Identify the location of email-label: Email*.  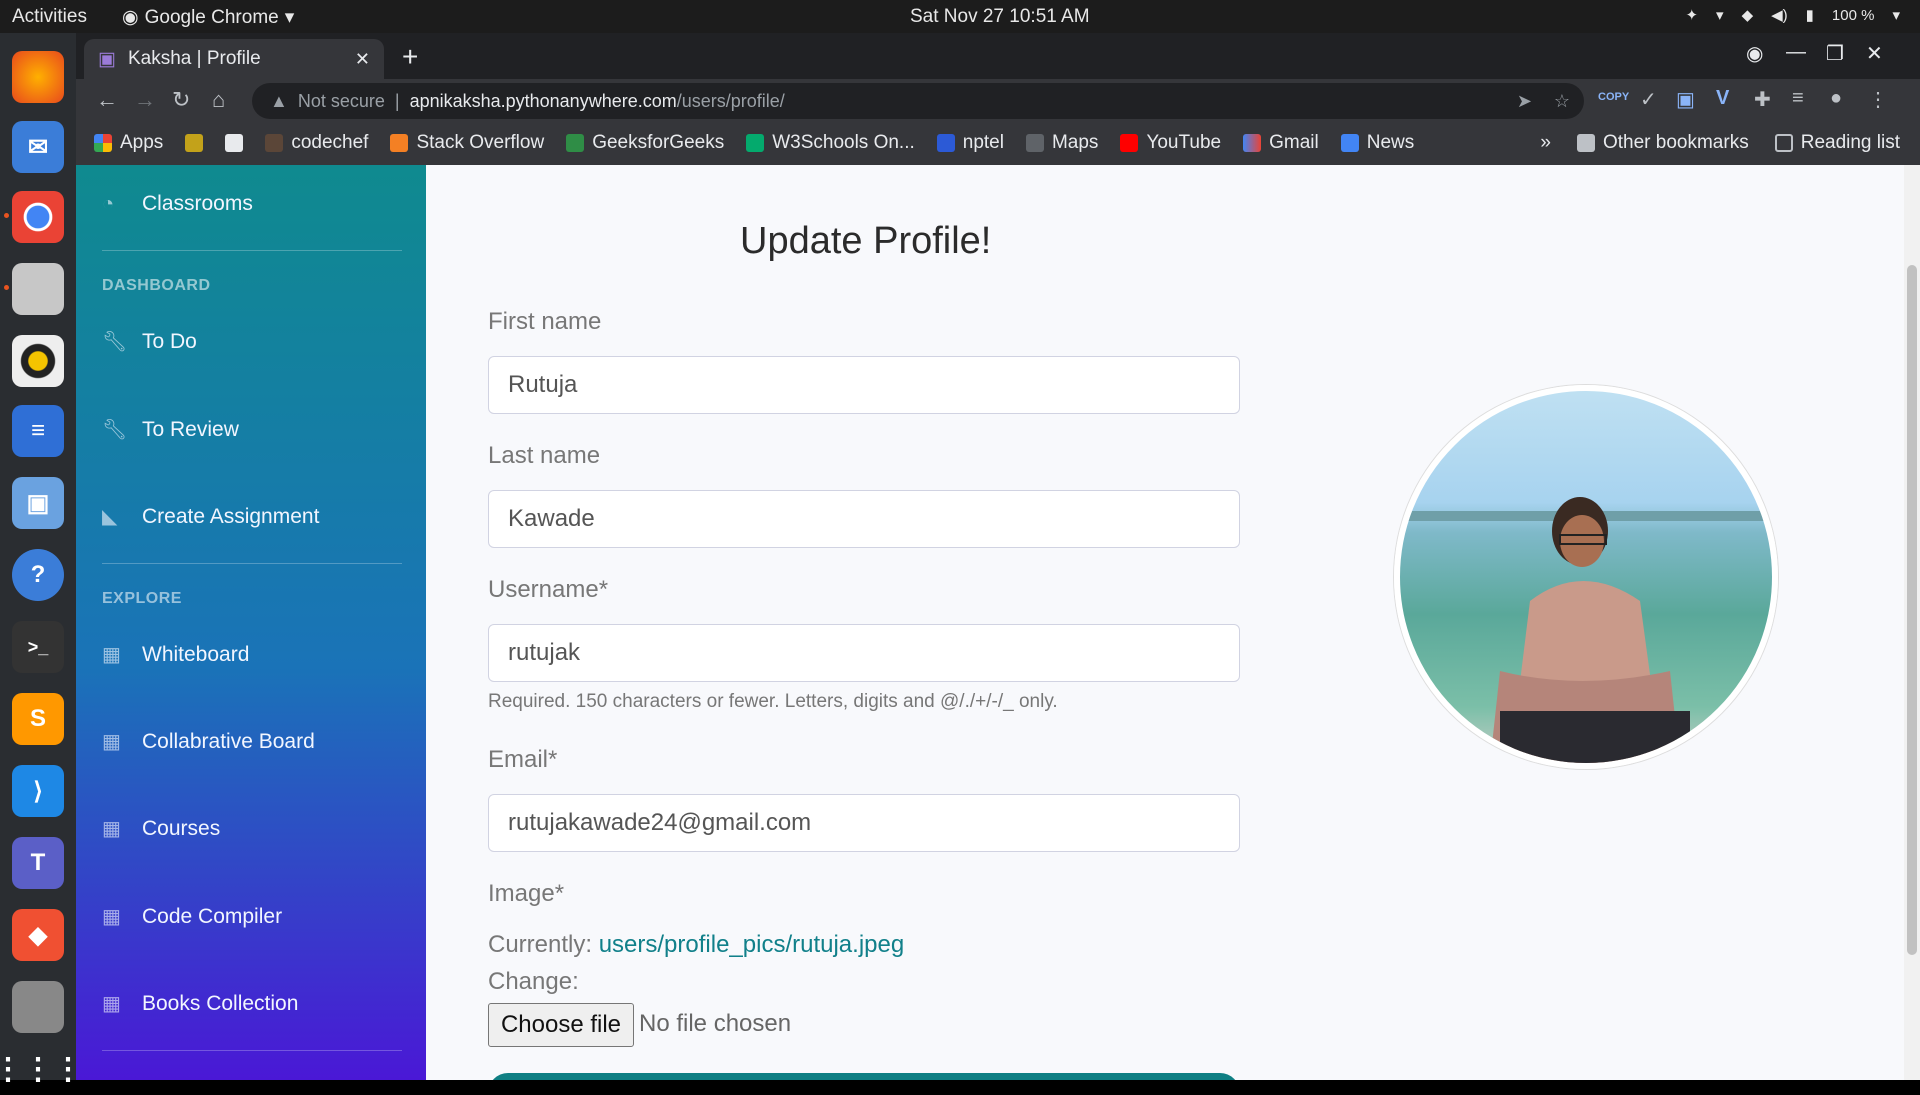
(523, 759).